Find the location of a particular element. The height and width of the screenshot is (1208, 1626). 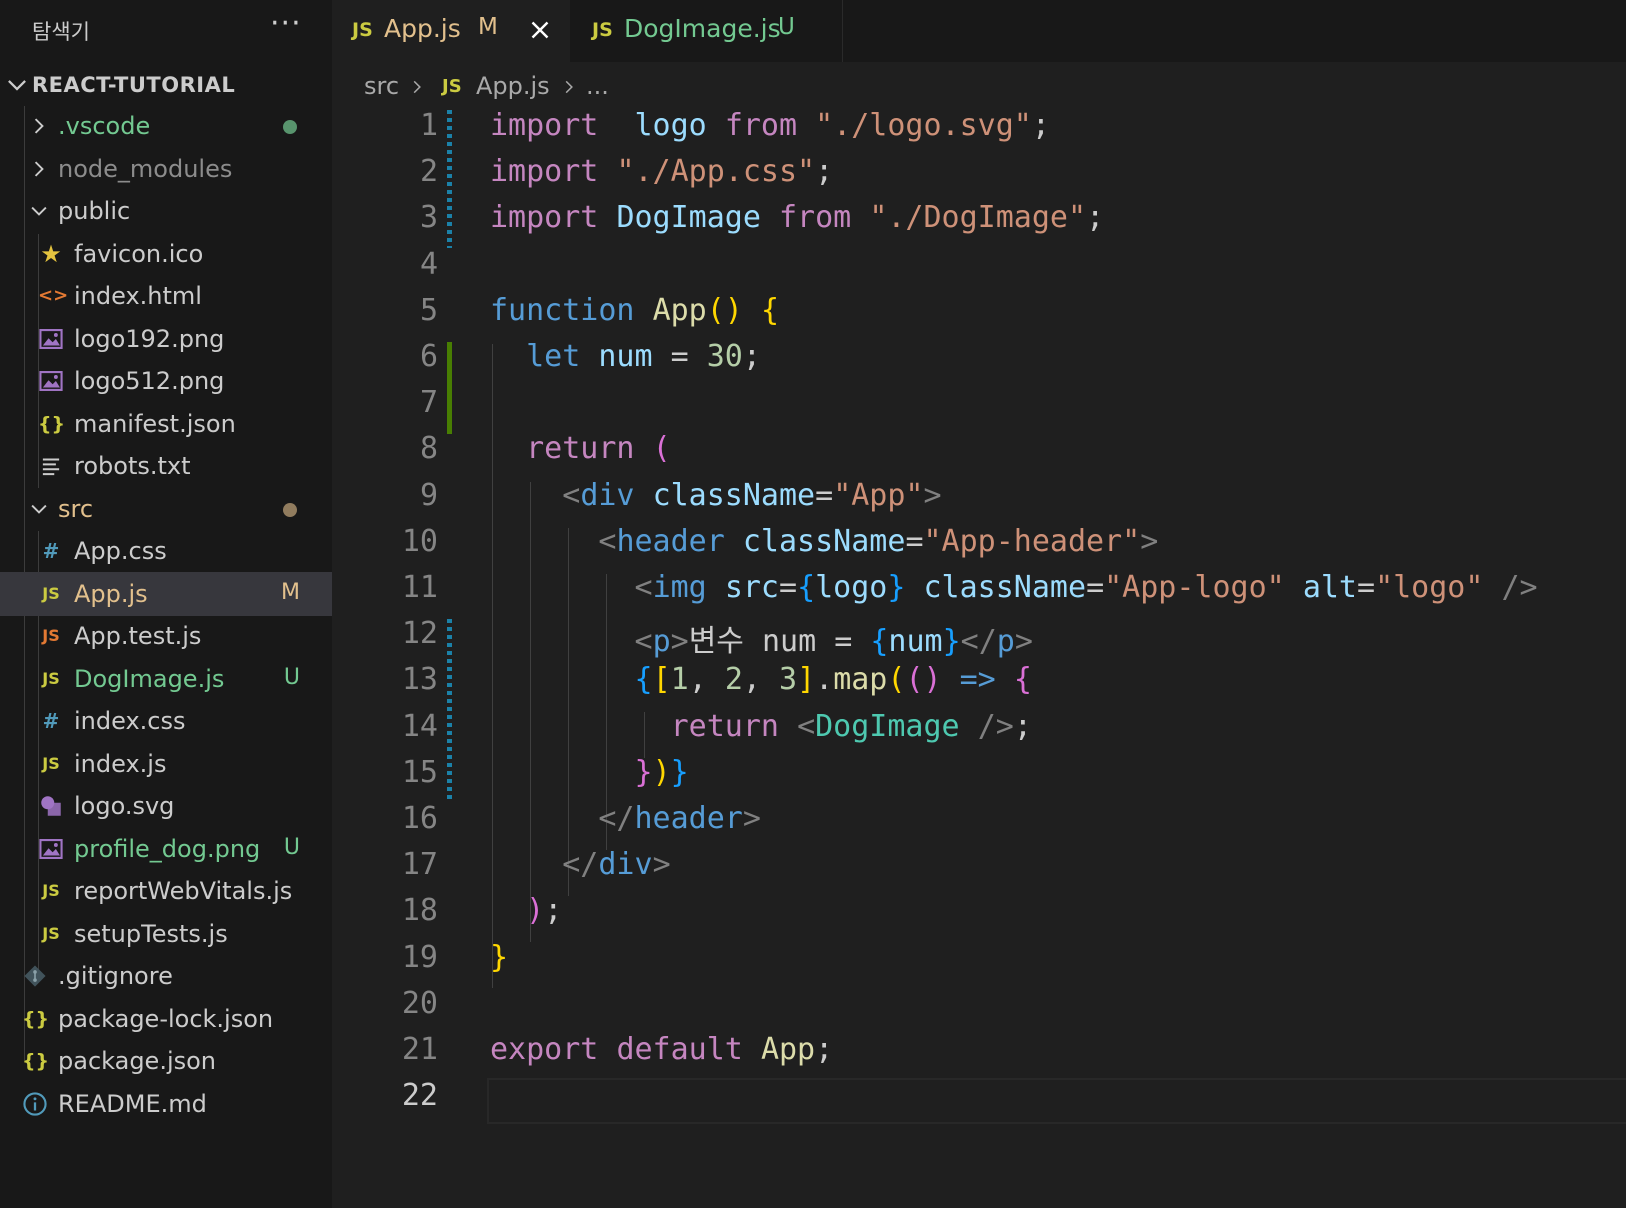

modified-dot is located at coordinates (290, 510).